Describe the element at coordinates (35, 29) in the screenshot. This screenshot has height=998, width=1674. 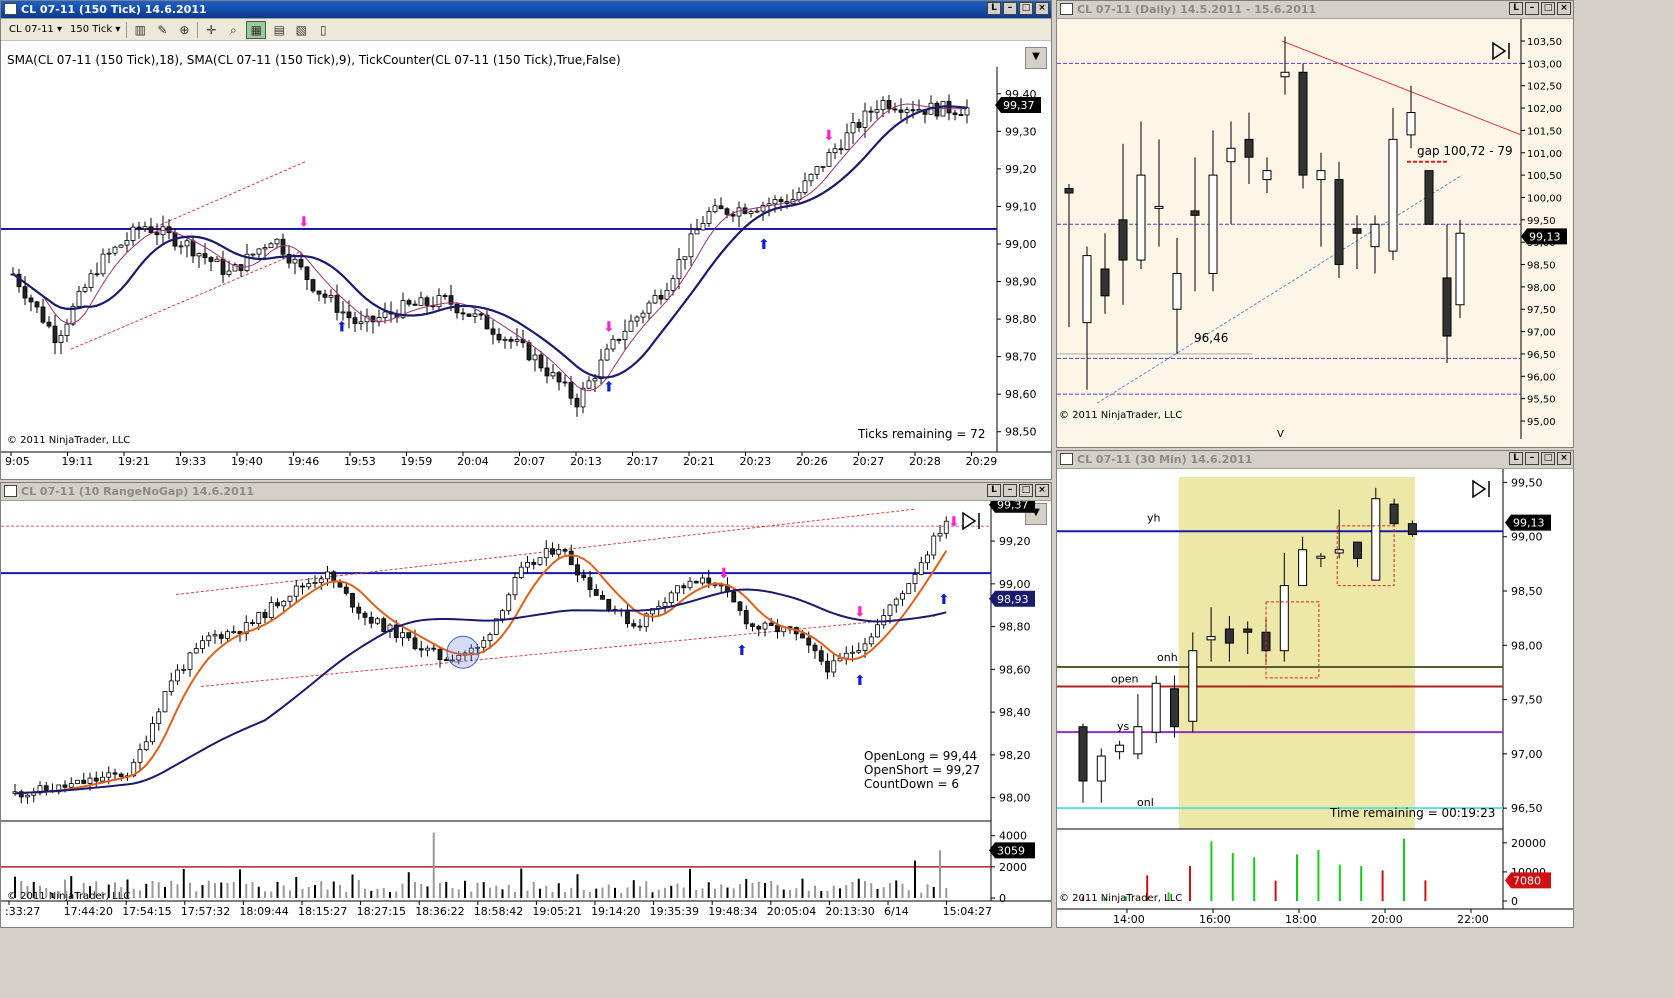
I see `instrument-dropdown: CL 07-11 ▾` at that location.